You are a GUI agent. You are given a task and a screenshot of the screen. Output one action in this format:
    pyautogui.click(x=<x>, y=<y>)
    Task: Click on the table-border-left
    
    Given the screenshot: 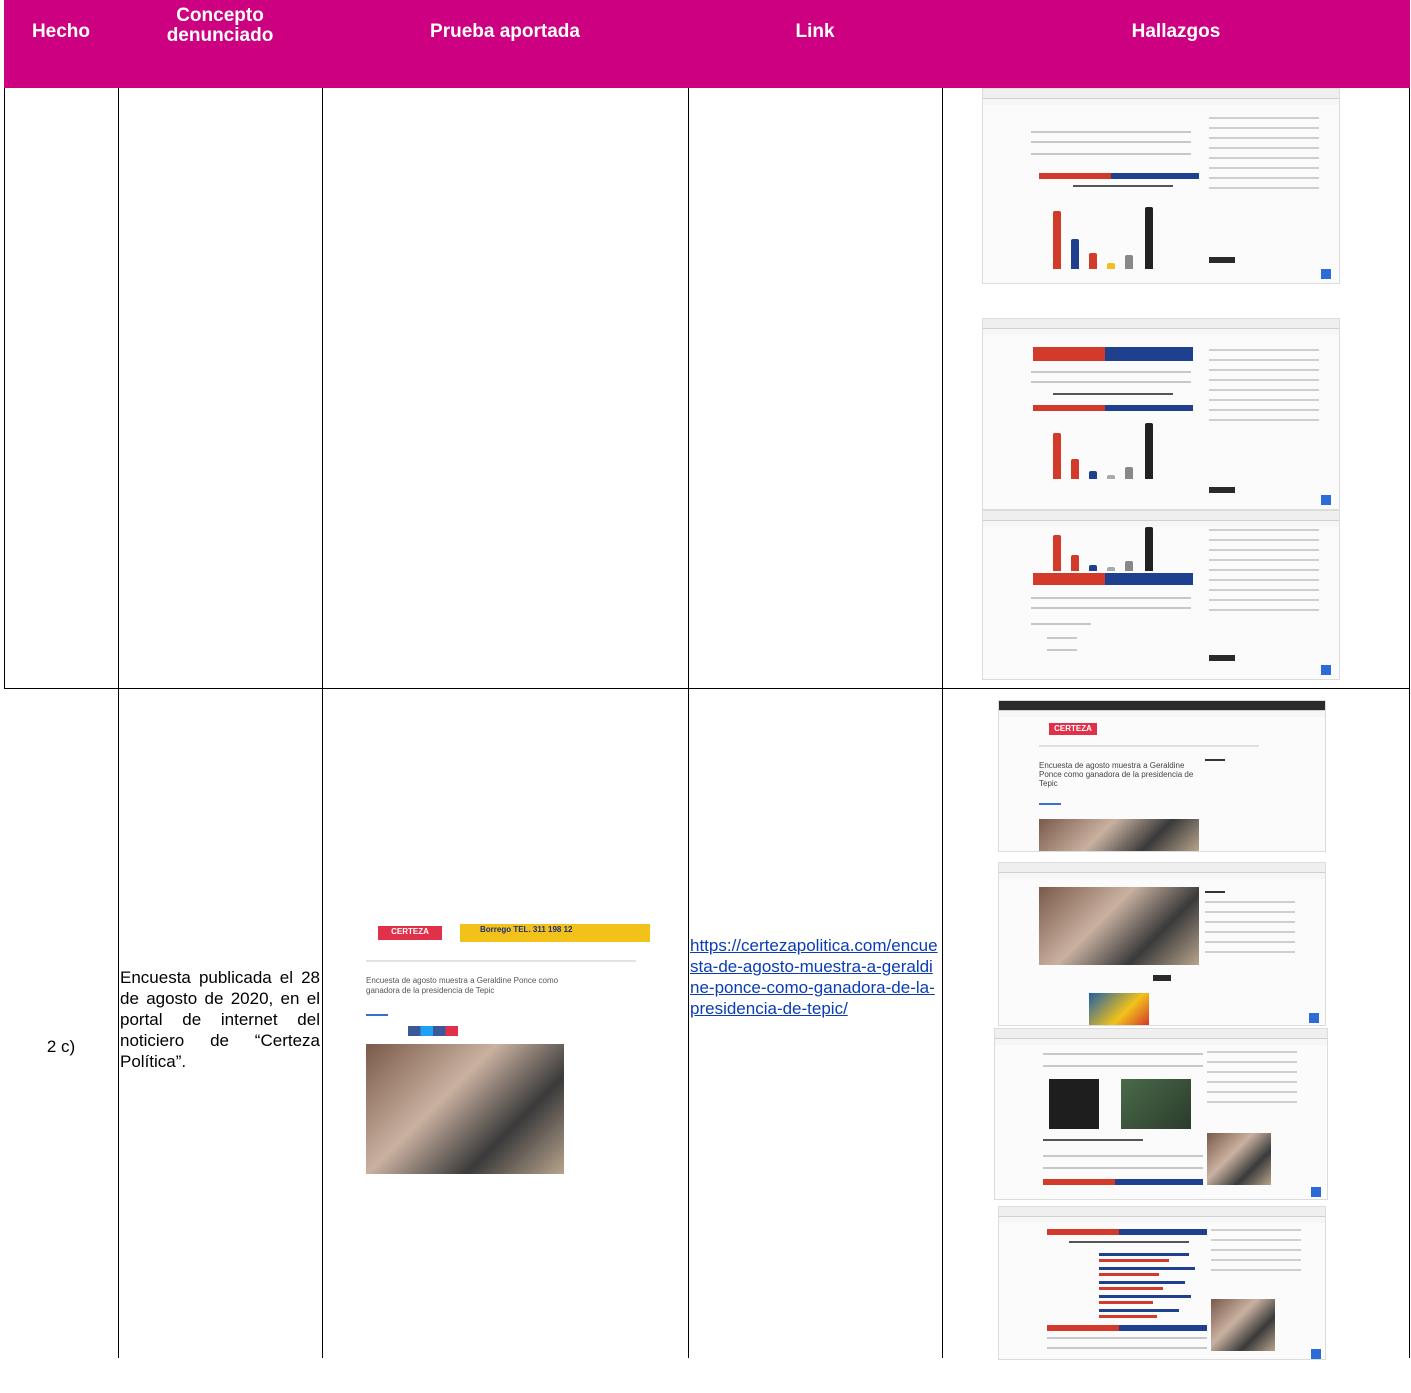 What is the action you would take?
    pyautogui.click(x=4, y=388)
    